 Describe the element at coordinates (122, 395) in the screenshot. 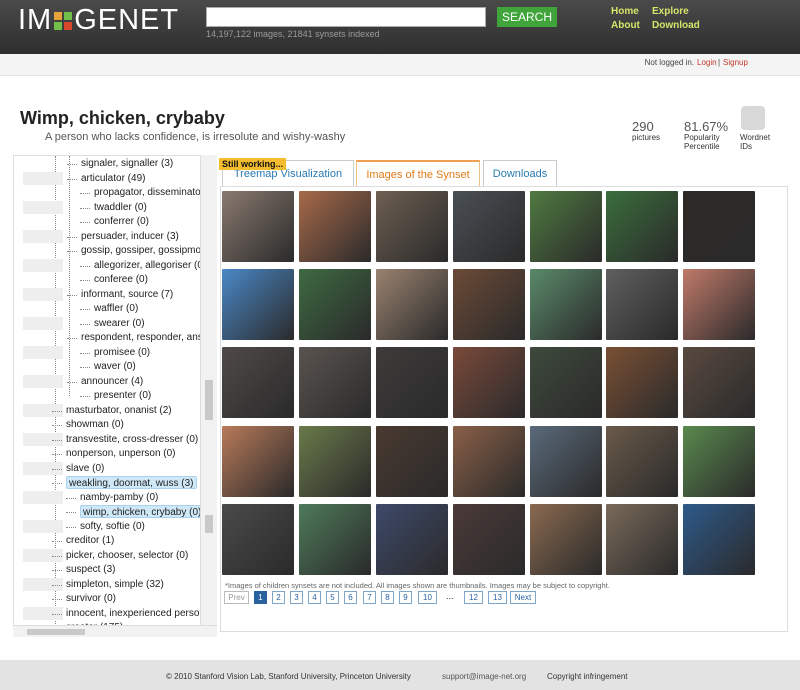

I see `tree-item: presenter (0)` at that location.